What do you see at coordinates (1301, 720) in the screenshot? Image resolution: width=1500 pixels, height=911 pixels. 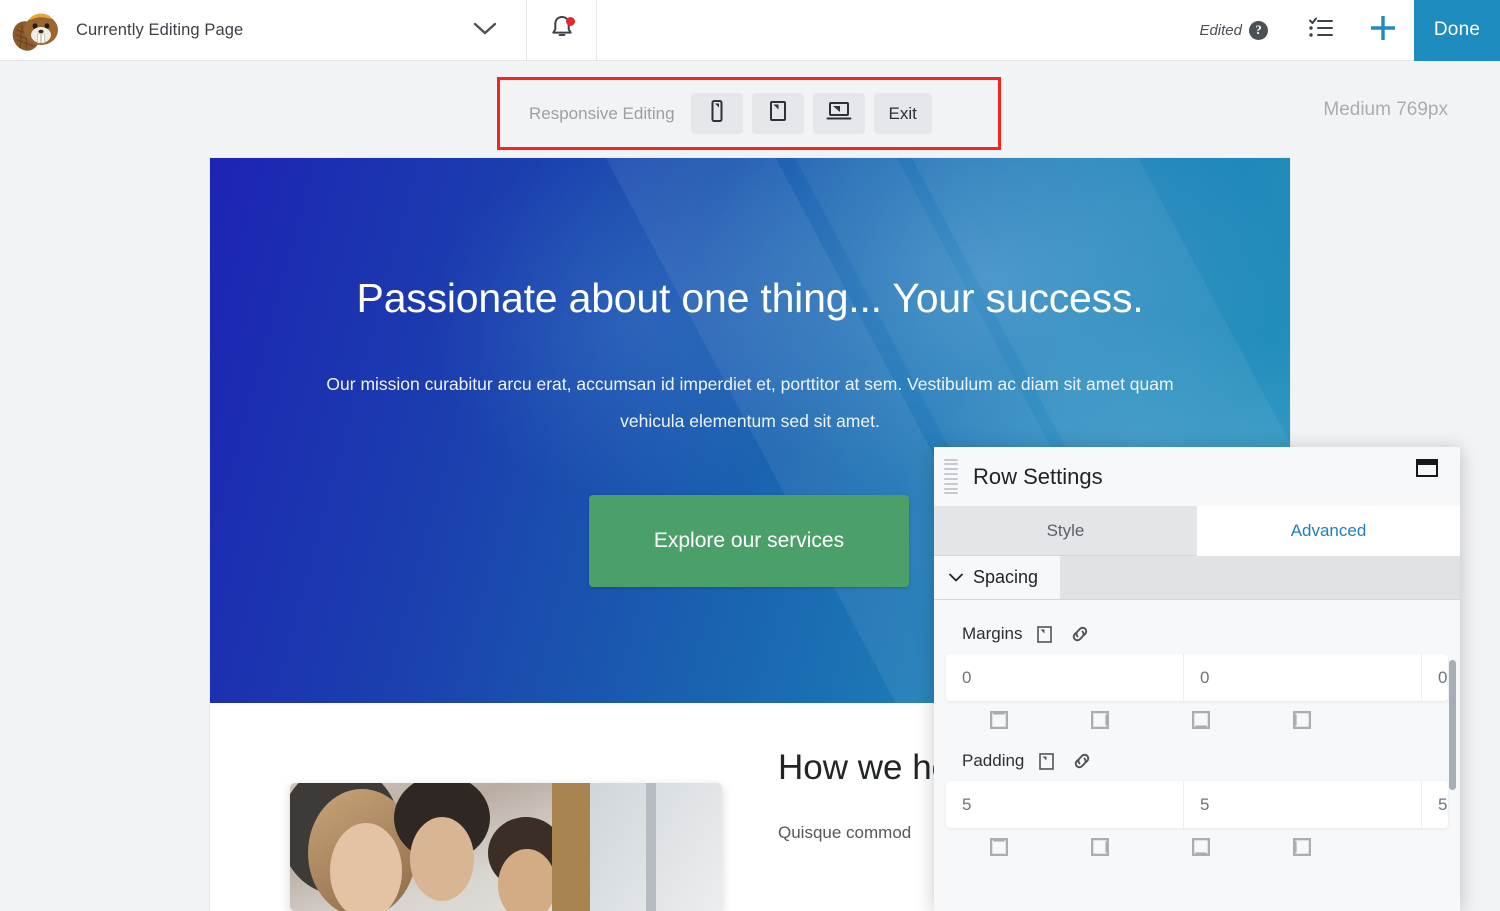 I see `margin-left-marker` at bounding box center [1301, 720].